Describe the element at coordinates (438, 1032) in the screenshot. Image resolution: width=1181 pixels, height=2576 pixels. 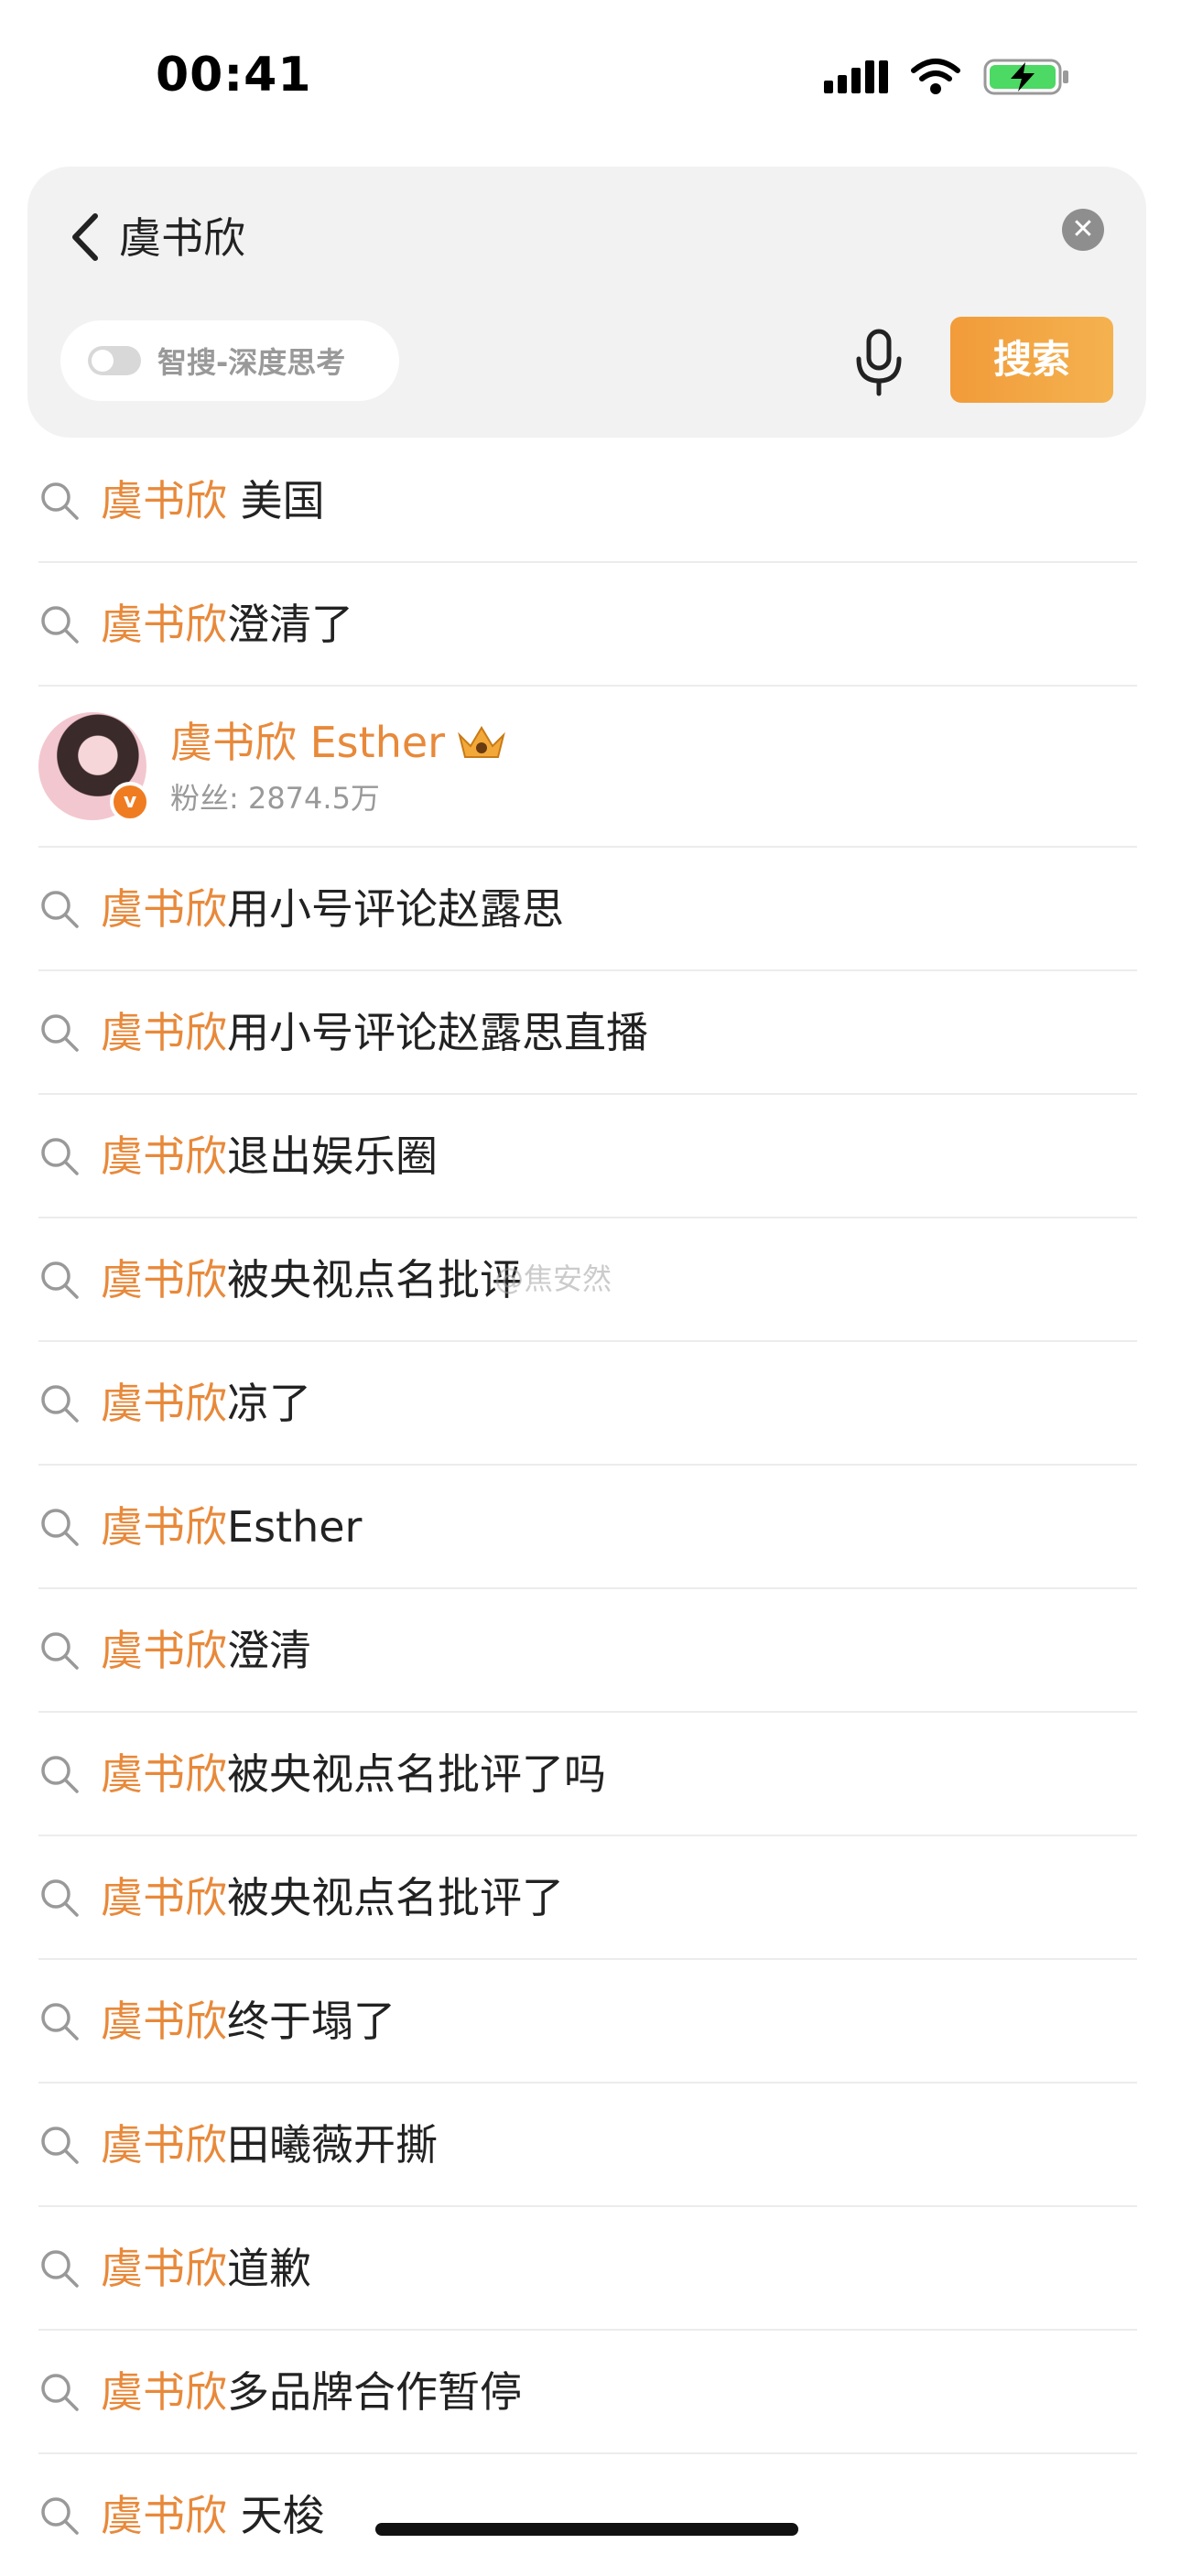
I see `suggestion-text: 用小号评论赵露思直播` at that location.